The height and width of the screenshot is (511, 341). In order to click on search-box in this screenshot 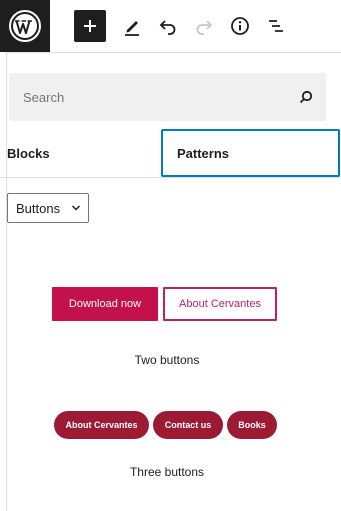, I will do `click(167, 97)`.